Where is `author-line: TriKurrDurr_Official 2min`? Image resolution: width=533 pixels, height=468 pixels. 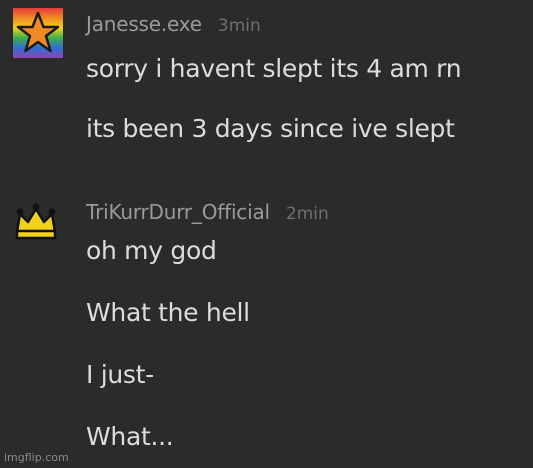
author-line: TriKurrDurr_Official 2min is located at coordinates (207, 212).